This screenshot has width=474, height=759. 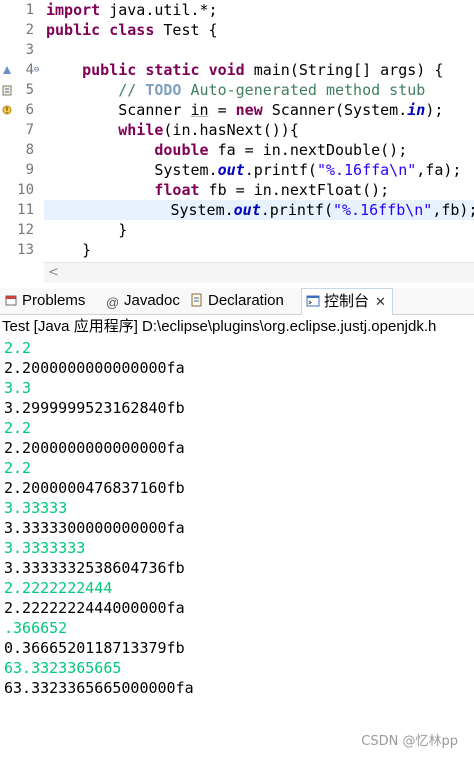 I want to click on line-number: 5, so click(x=29, y=90).